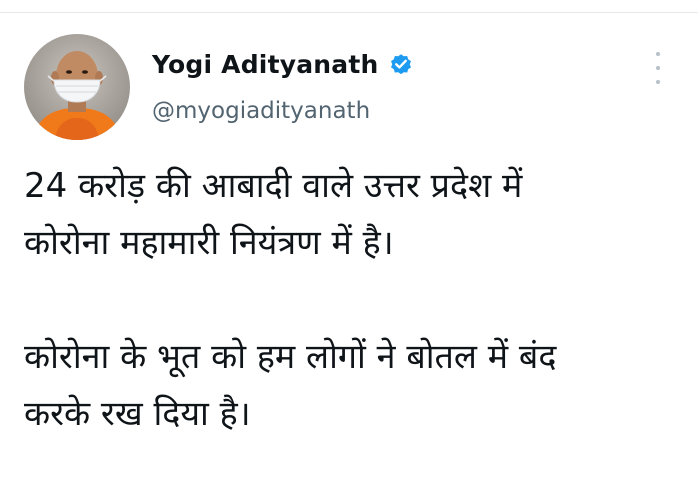 Image resolution: width=698 pixels, height=480 pixels. I want to click on profile-photo-icon, so click(77, 87).